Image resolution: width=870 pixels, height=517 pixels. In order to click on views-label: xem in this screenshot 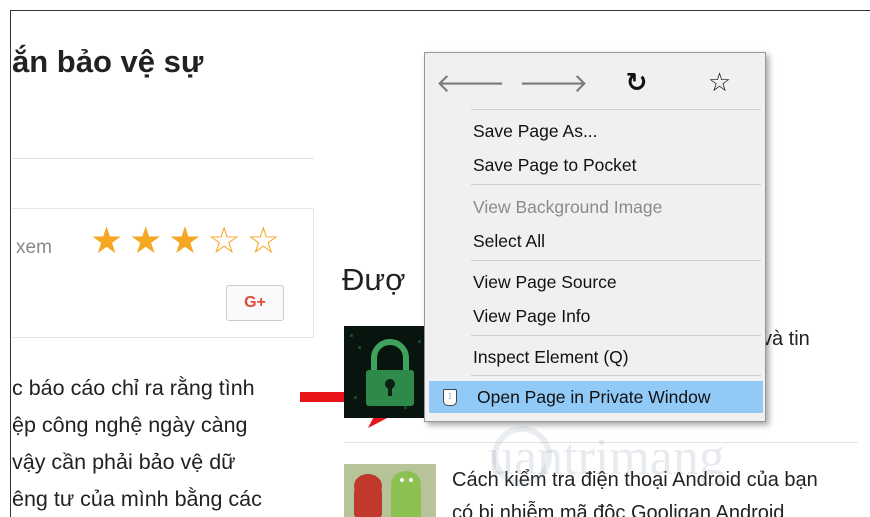, I will do `click(34, 247)`.